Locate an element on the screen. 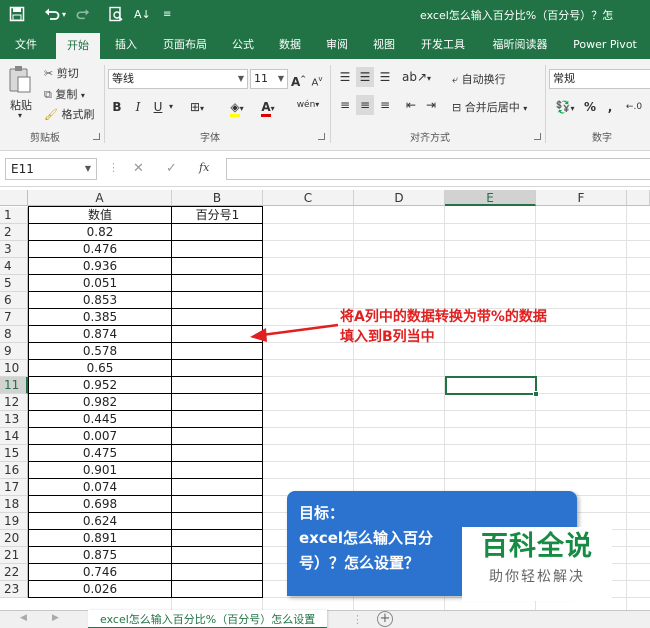 This screenshot has height=628, width=650. row-header-21: 21 is located at coordinates (14, 555).